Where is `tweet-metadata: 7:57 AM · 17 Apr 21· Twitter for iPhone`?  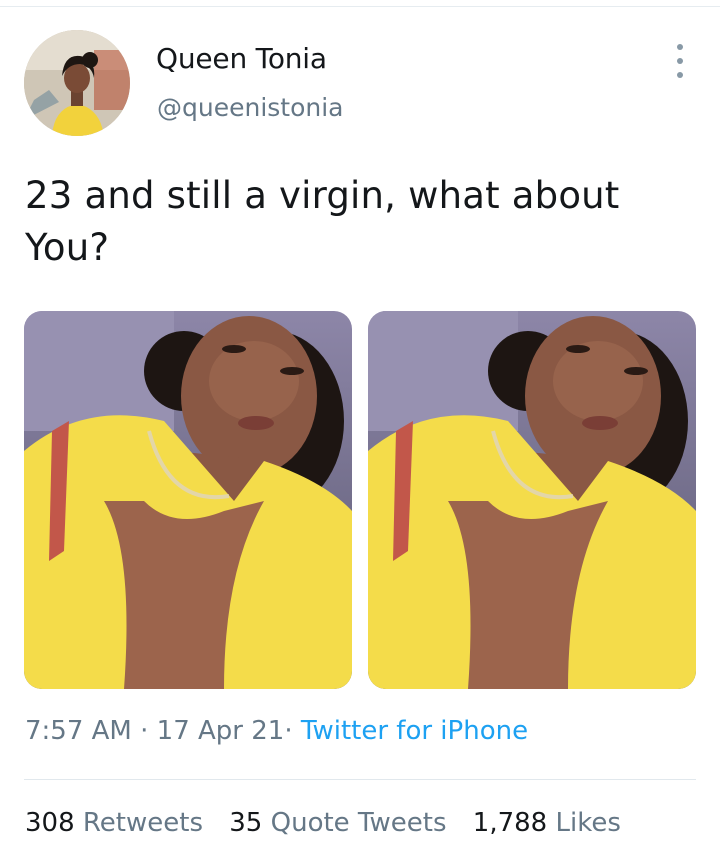 tweet-metadata: 7:57 AM · 17 Apr 21· Twitter for iPhone is located at coordinates (276, 731).